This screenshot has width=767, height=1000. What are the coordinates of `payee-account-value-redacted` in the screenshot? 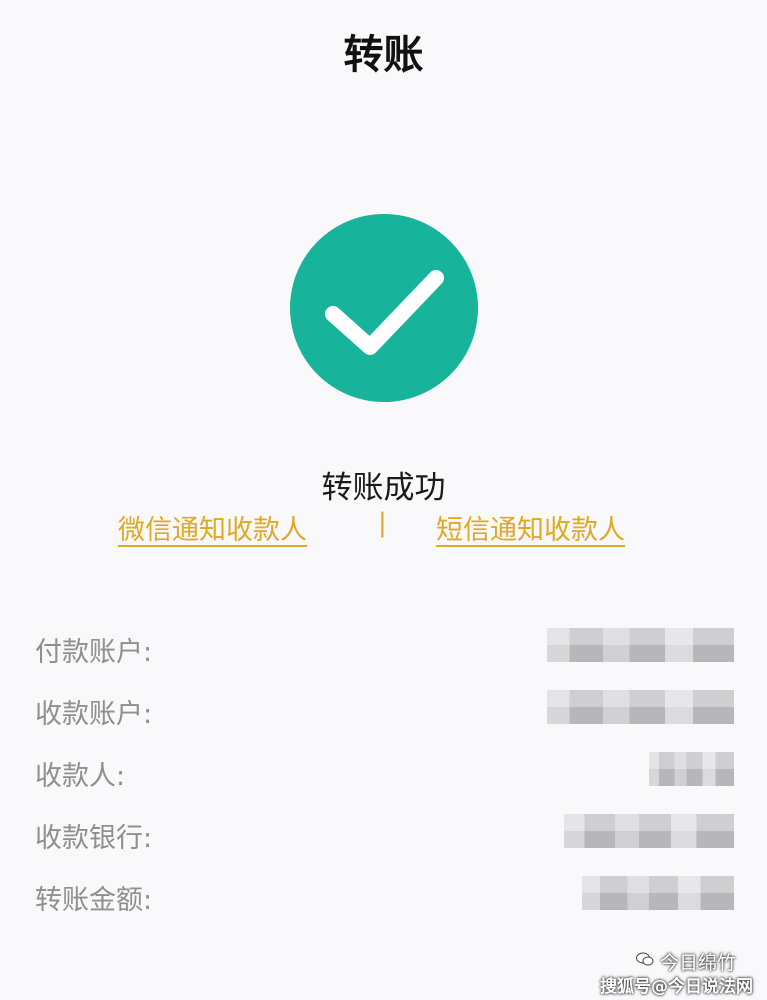 It's located at (640, 707).